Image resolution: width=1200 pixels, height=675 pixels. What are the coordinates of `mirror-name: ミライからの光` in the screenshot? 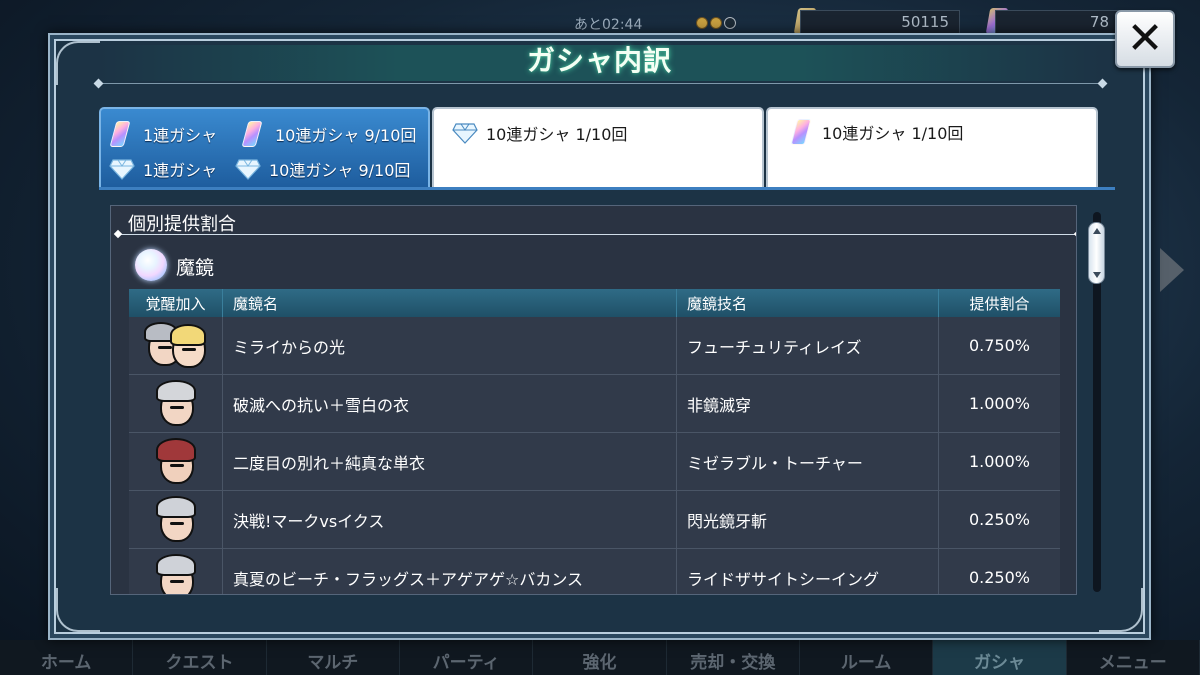 It's located at (450, 345).